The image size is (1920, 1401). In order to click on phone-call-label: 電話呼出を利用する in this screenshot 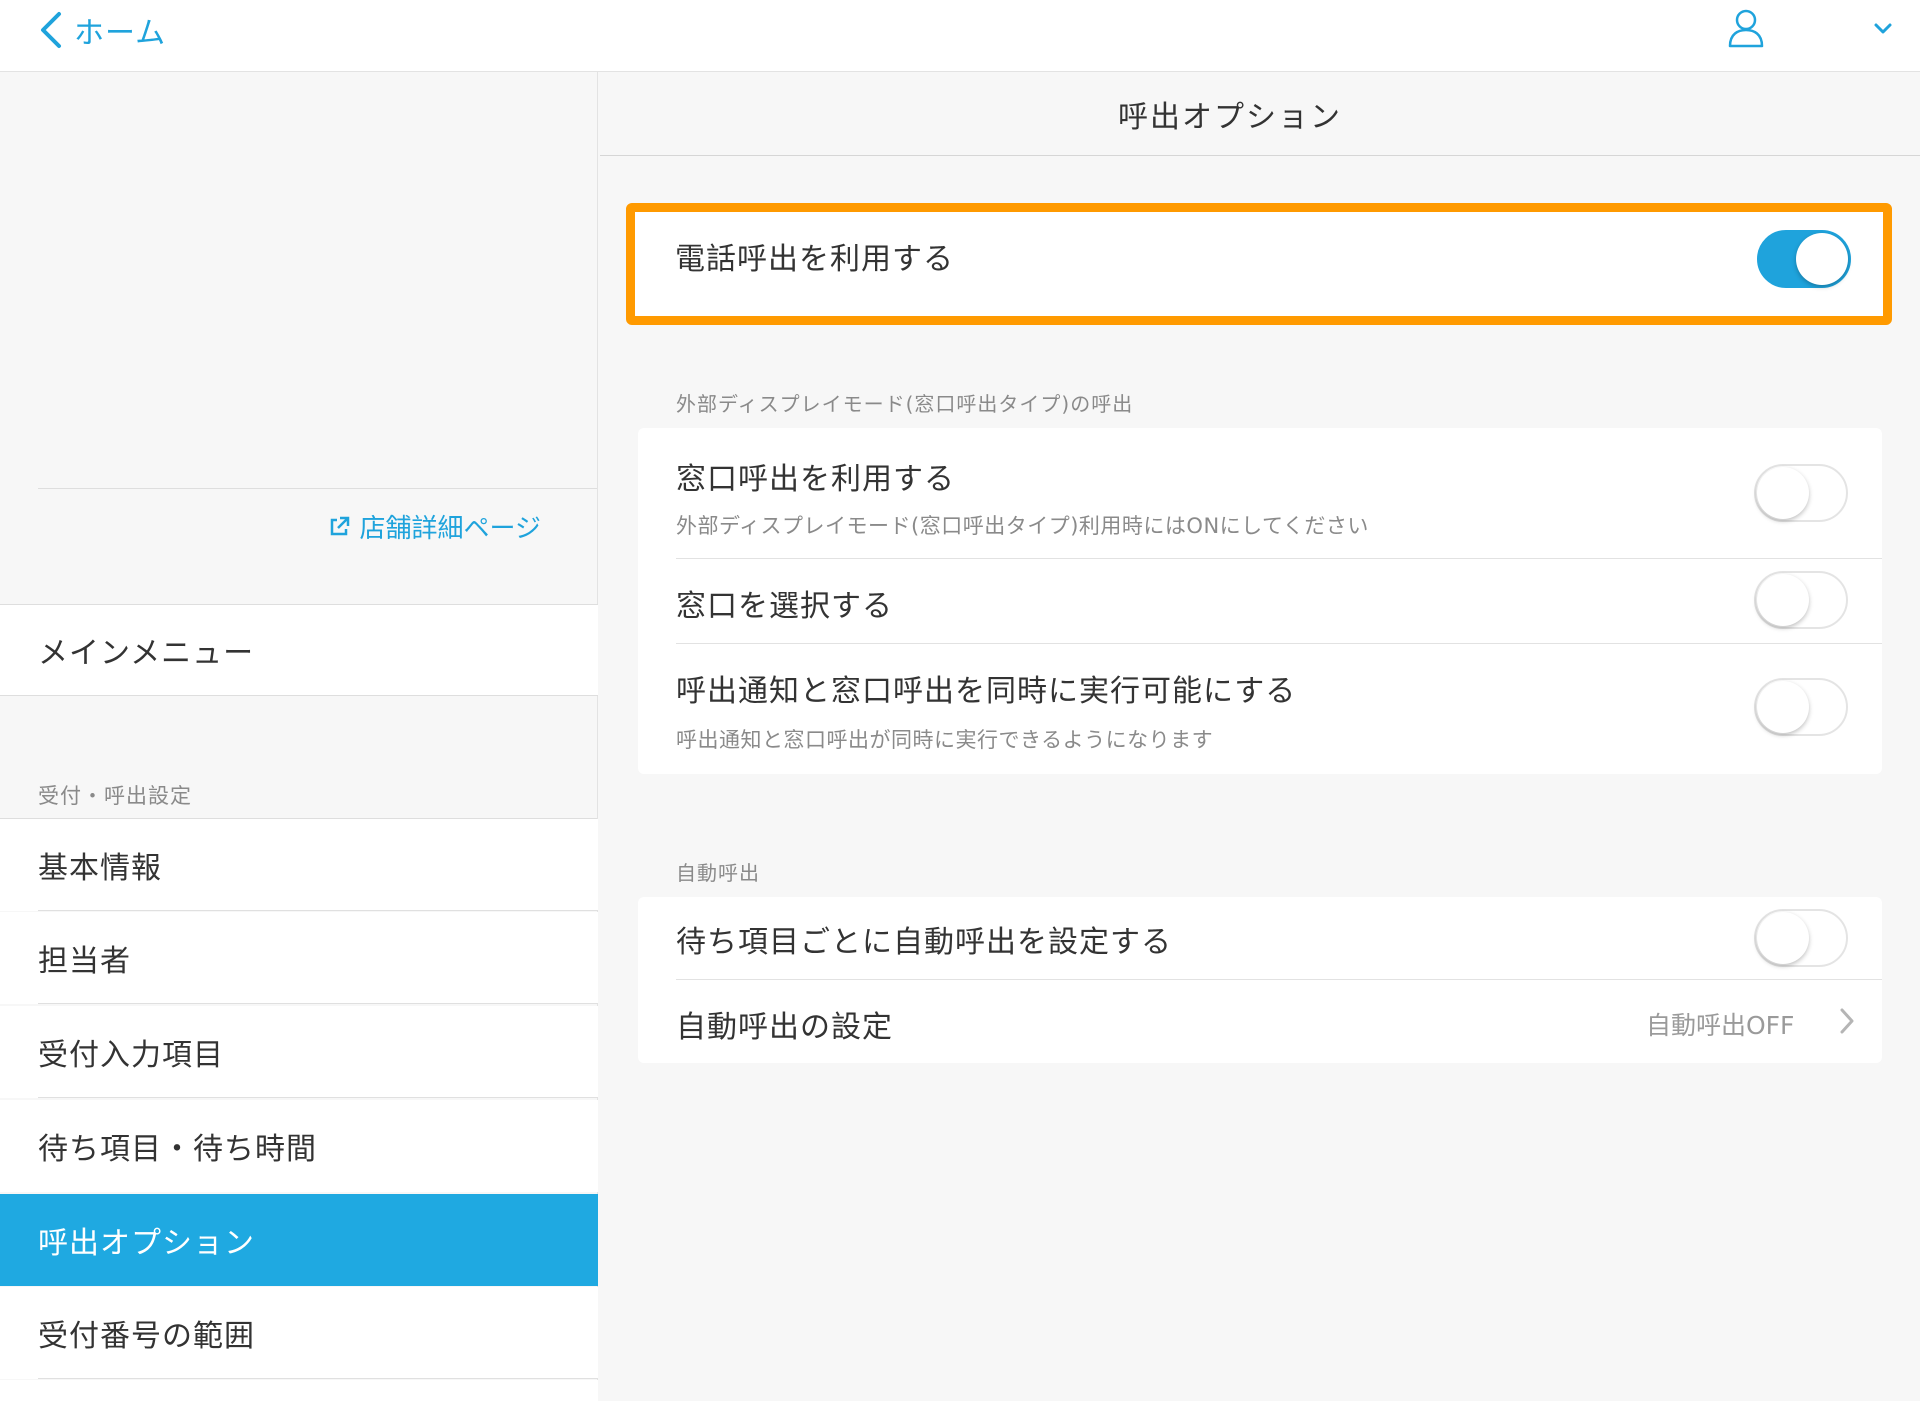, I will do `click(814, 259)`.